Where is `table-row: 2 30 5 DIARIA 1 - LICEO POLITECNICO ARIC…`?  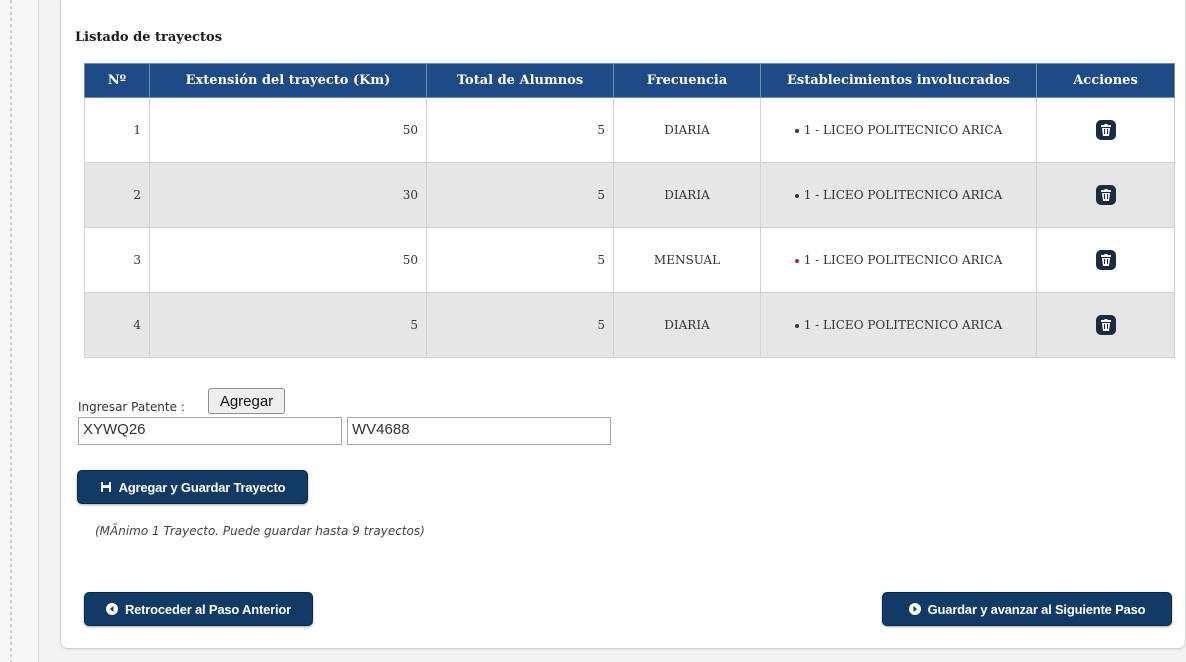 table-row: 2 30 5 DIARIA 1 - LICEO POLITECNICO ARIC… is located at coordinates (629, 195).